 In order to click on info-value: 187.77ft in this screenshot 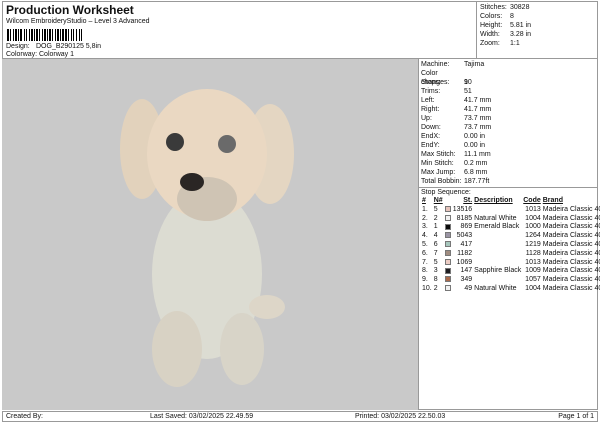, I will do `click(477, 181)`.